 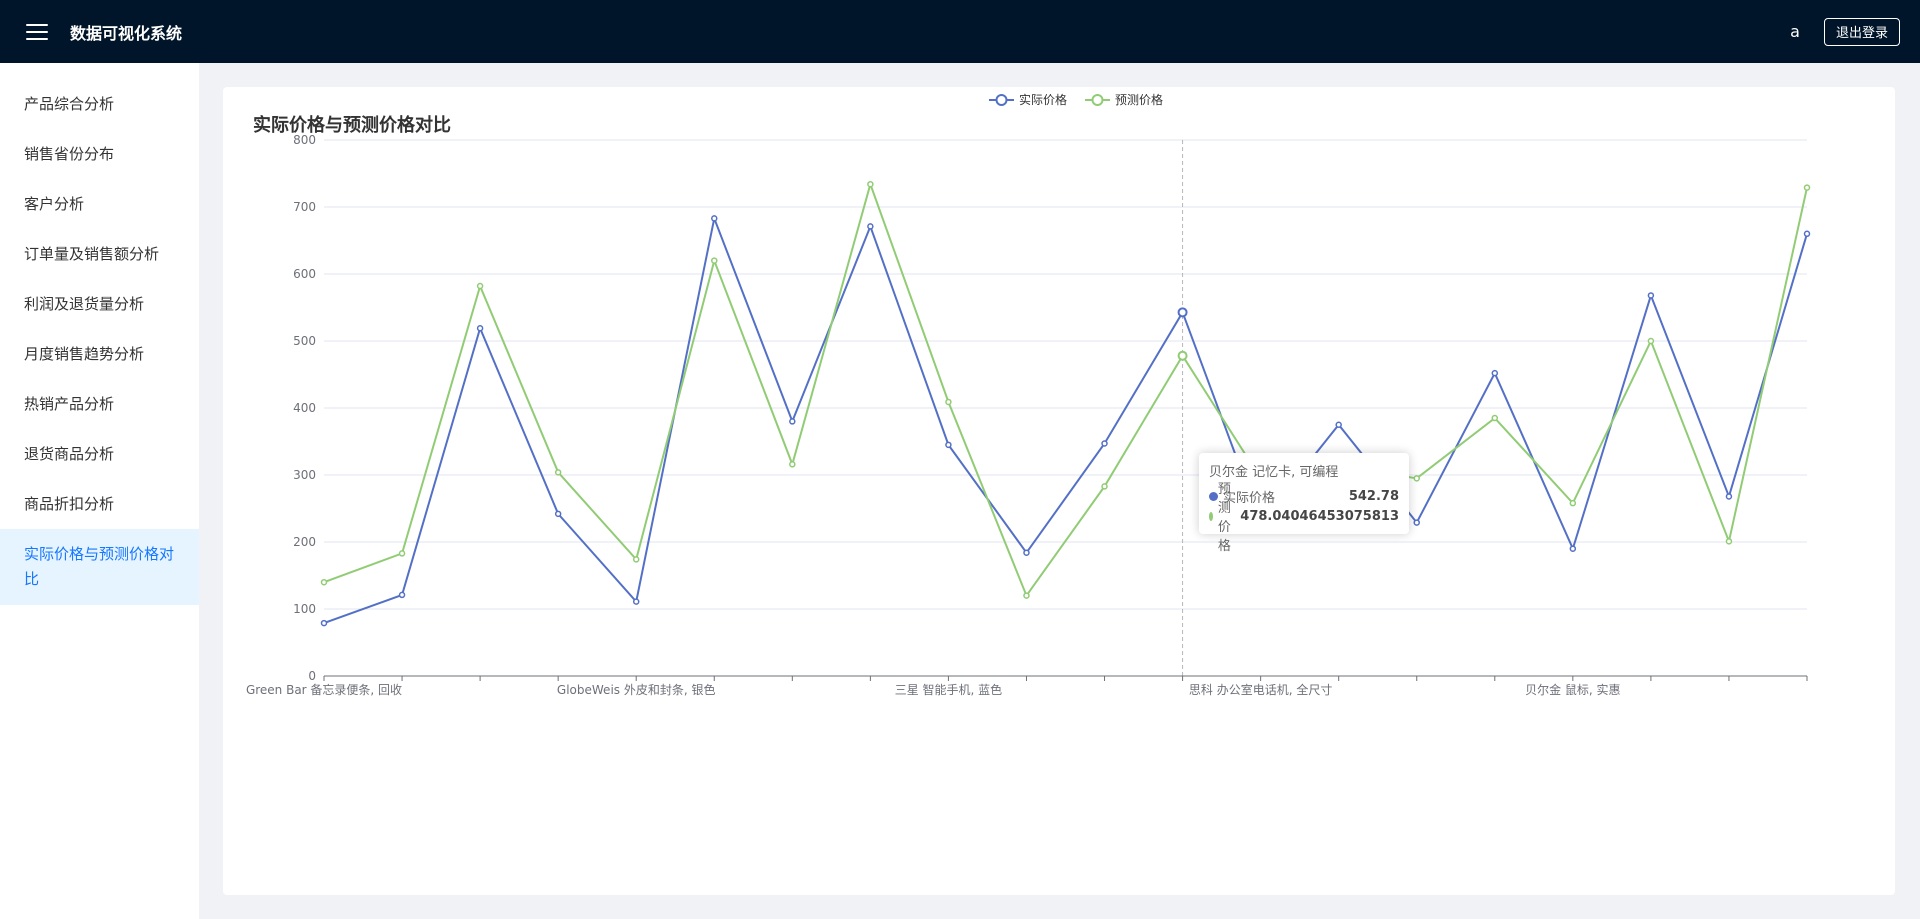 What do you see at coordinates (304, 274) in the screenshot?
I see `y-tick-label: 600` at bounding box center [304, 274].